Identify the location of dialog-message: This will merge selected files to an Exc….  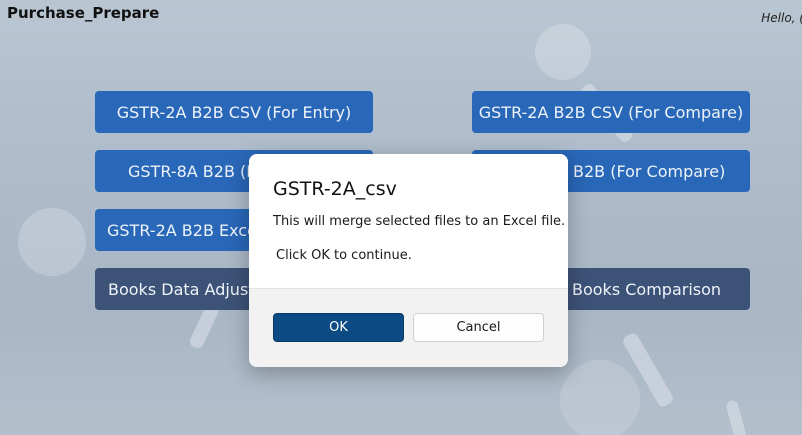
(419, 221).